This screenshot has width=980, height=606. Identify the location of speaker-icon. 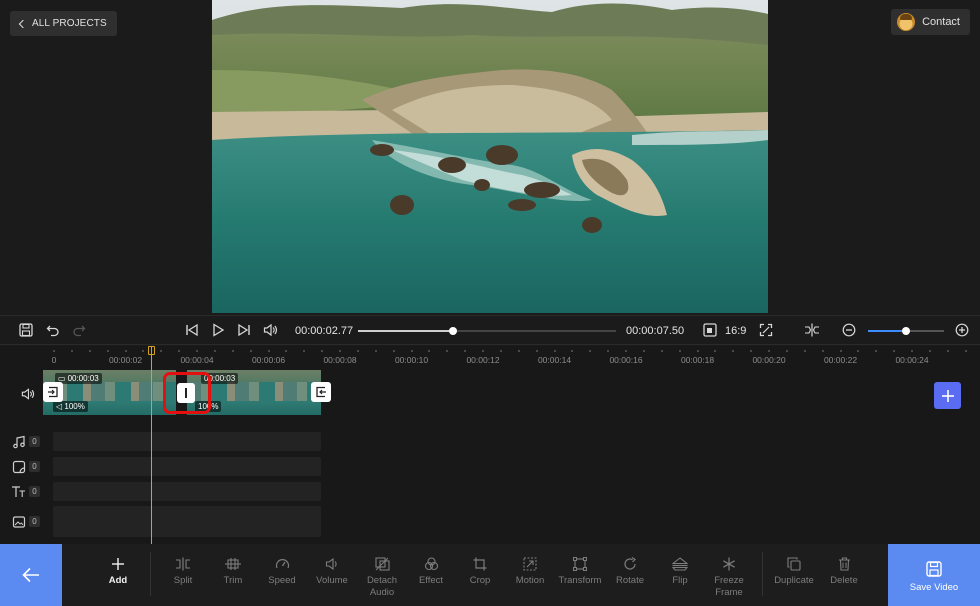
(27, 393).